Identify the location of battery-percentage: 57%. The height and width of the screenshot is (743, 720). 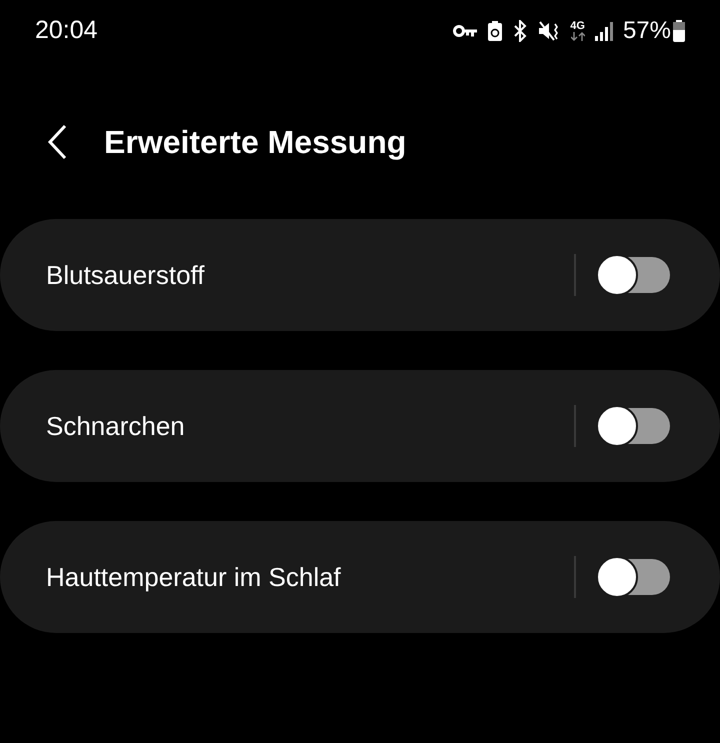
(646, 31).